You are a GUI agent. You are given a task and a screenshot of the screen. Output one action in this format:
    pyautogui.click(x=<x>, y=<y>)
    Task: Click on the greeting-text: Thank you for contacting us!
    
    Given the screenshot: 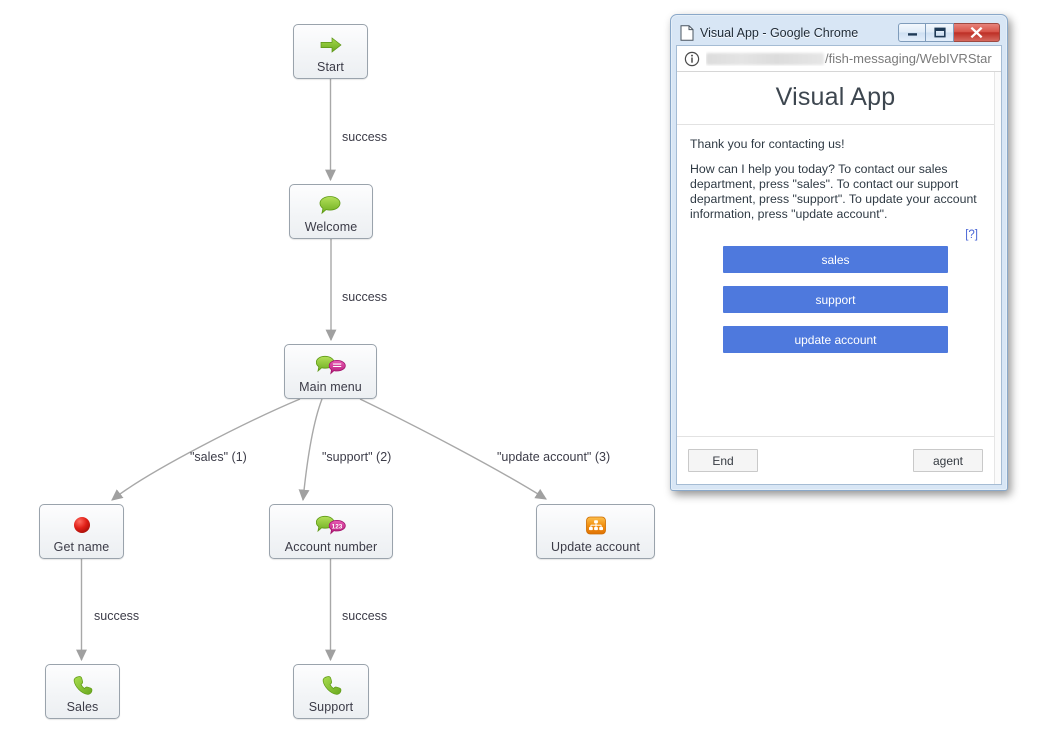 What is the action you would take?
    pyautogui.click(x=767, y=144)
    